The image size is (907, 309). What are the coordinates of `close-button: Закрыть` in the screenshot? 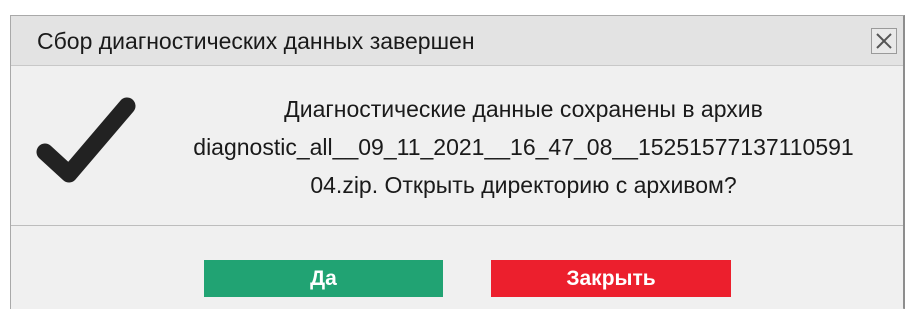 It's located at (611, 278).